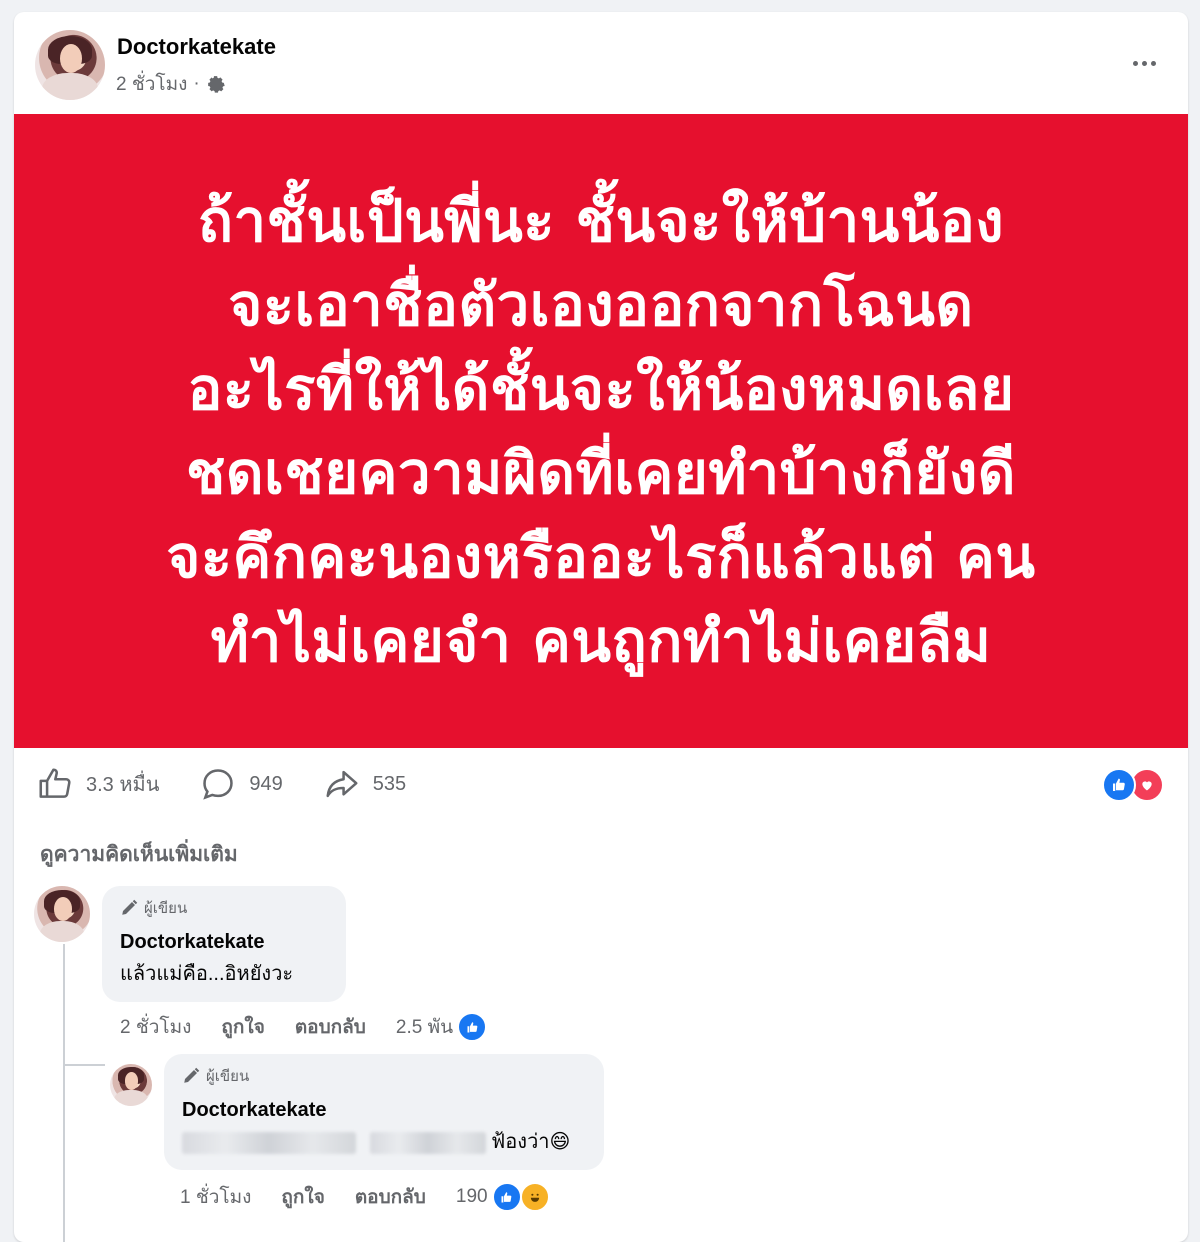 This screenshot has height=1242, width=1200. Describe the element at coordinates (139, 854) in the screenshot. I see `view-more-comments-link: ดูความคิดเห็นเพิ่มเติม` at that location.